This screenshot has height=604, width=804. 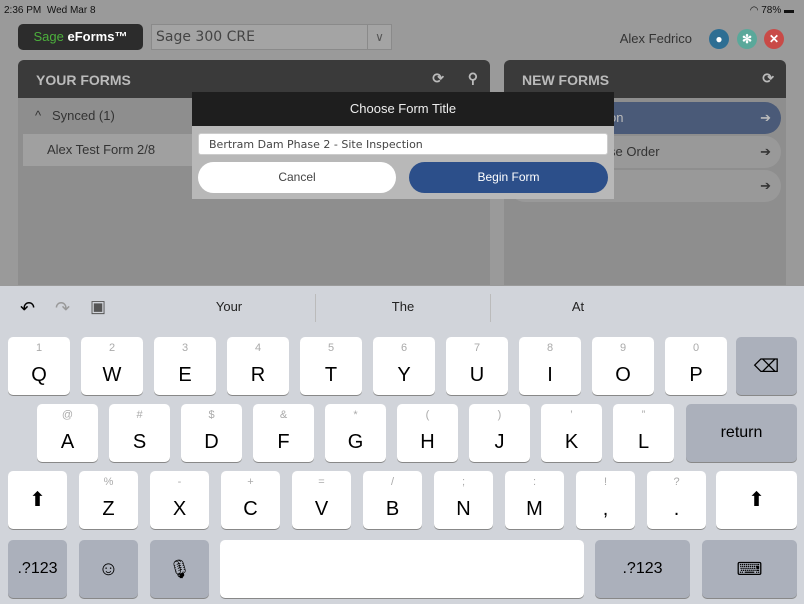 I want to click on hide-keyboard-key: ⌨, so click(x=749, y=569).